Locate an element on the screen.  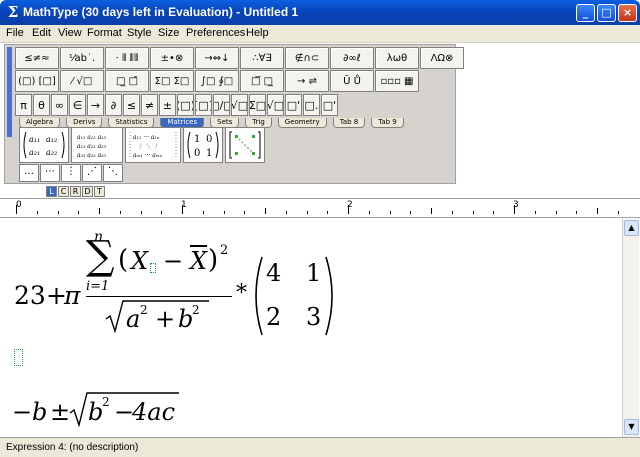
matrix-mxn-template: a₁₁ ··· a₁ₙ ⋮ ⋱ ⋮ aₘ₁ ··· aₘₙ is located at coordinates (153, 145).